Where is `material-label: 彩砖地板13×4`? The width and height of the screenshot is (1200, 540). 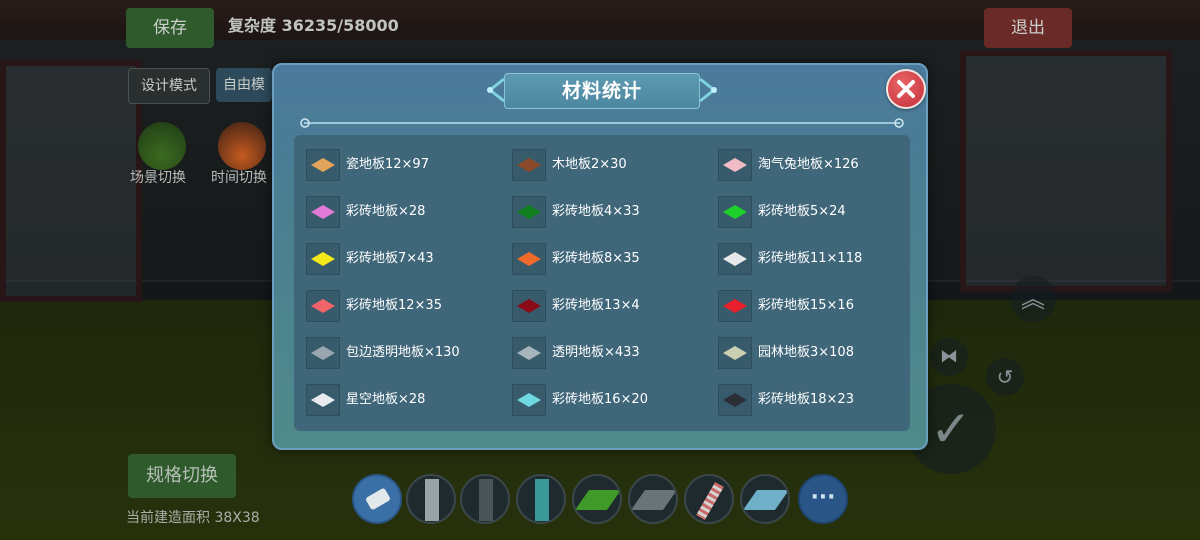 material-label: 彩砖地板13×4 is located at coordinates (596, 305).